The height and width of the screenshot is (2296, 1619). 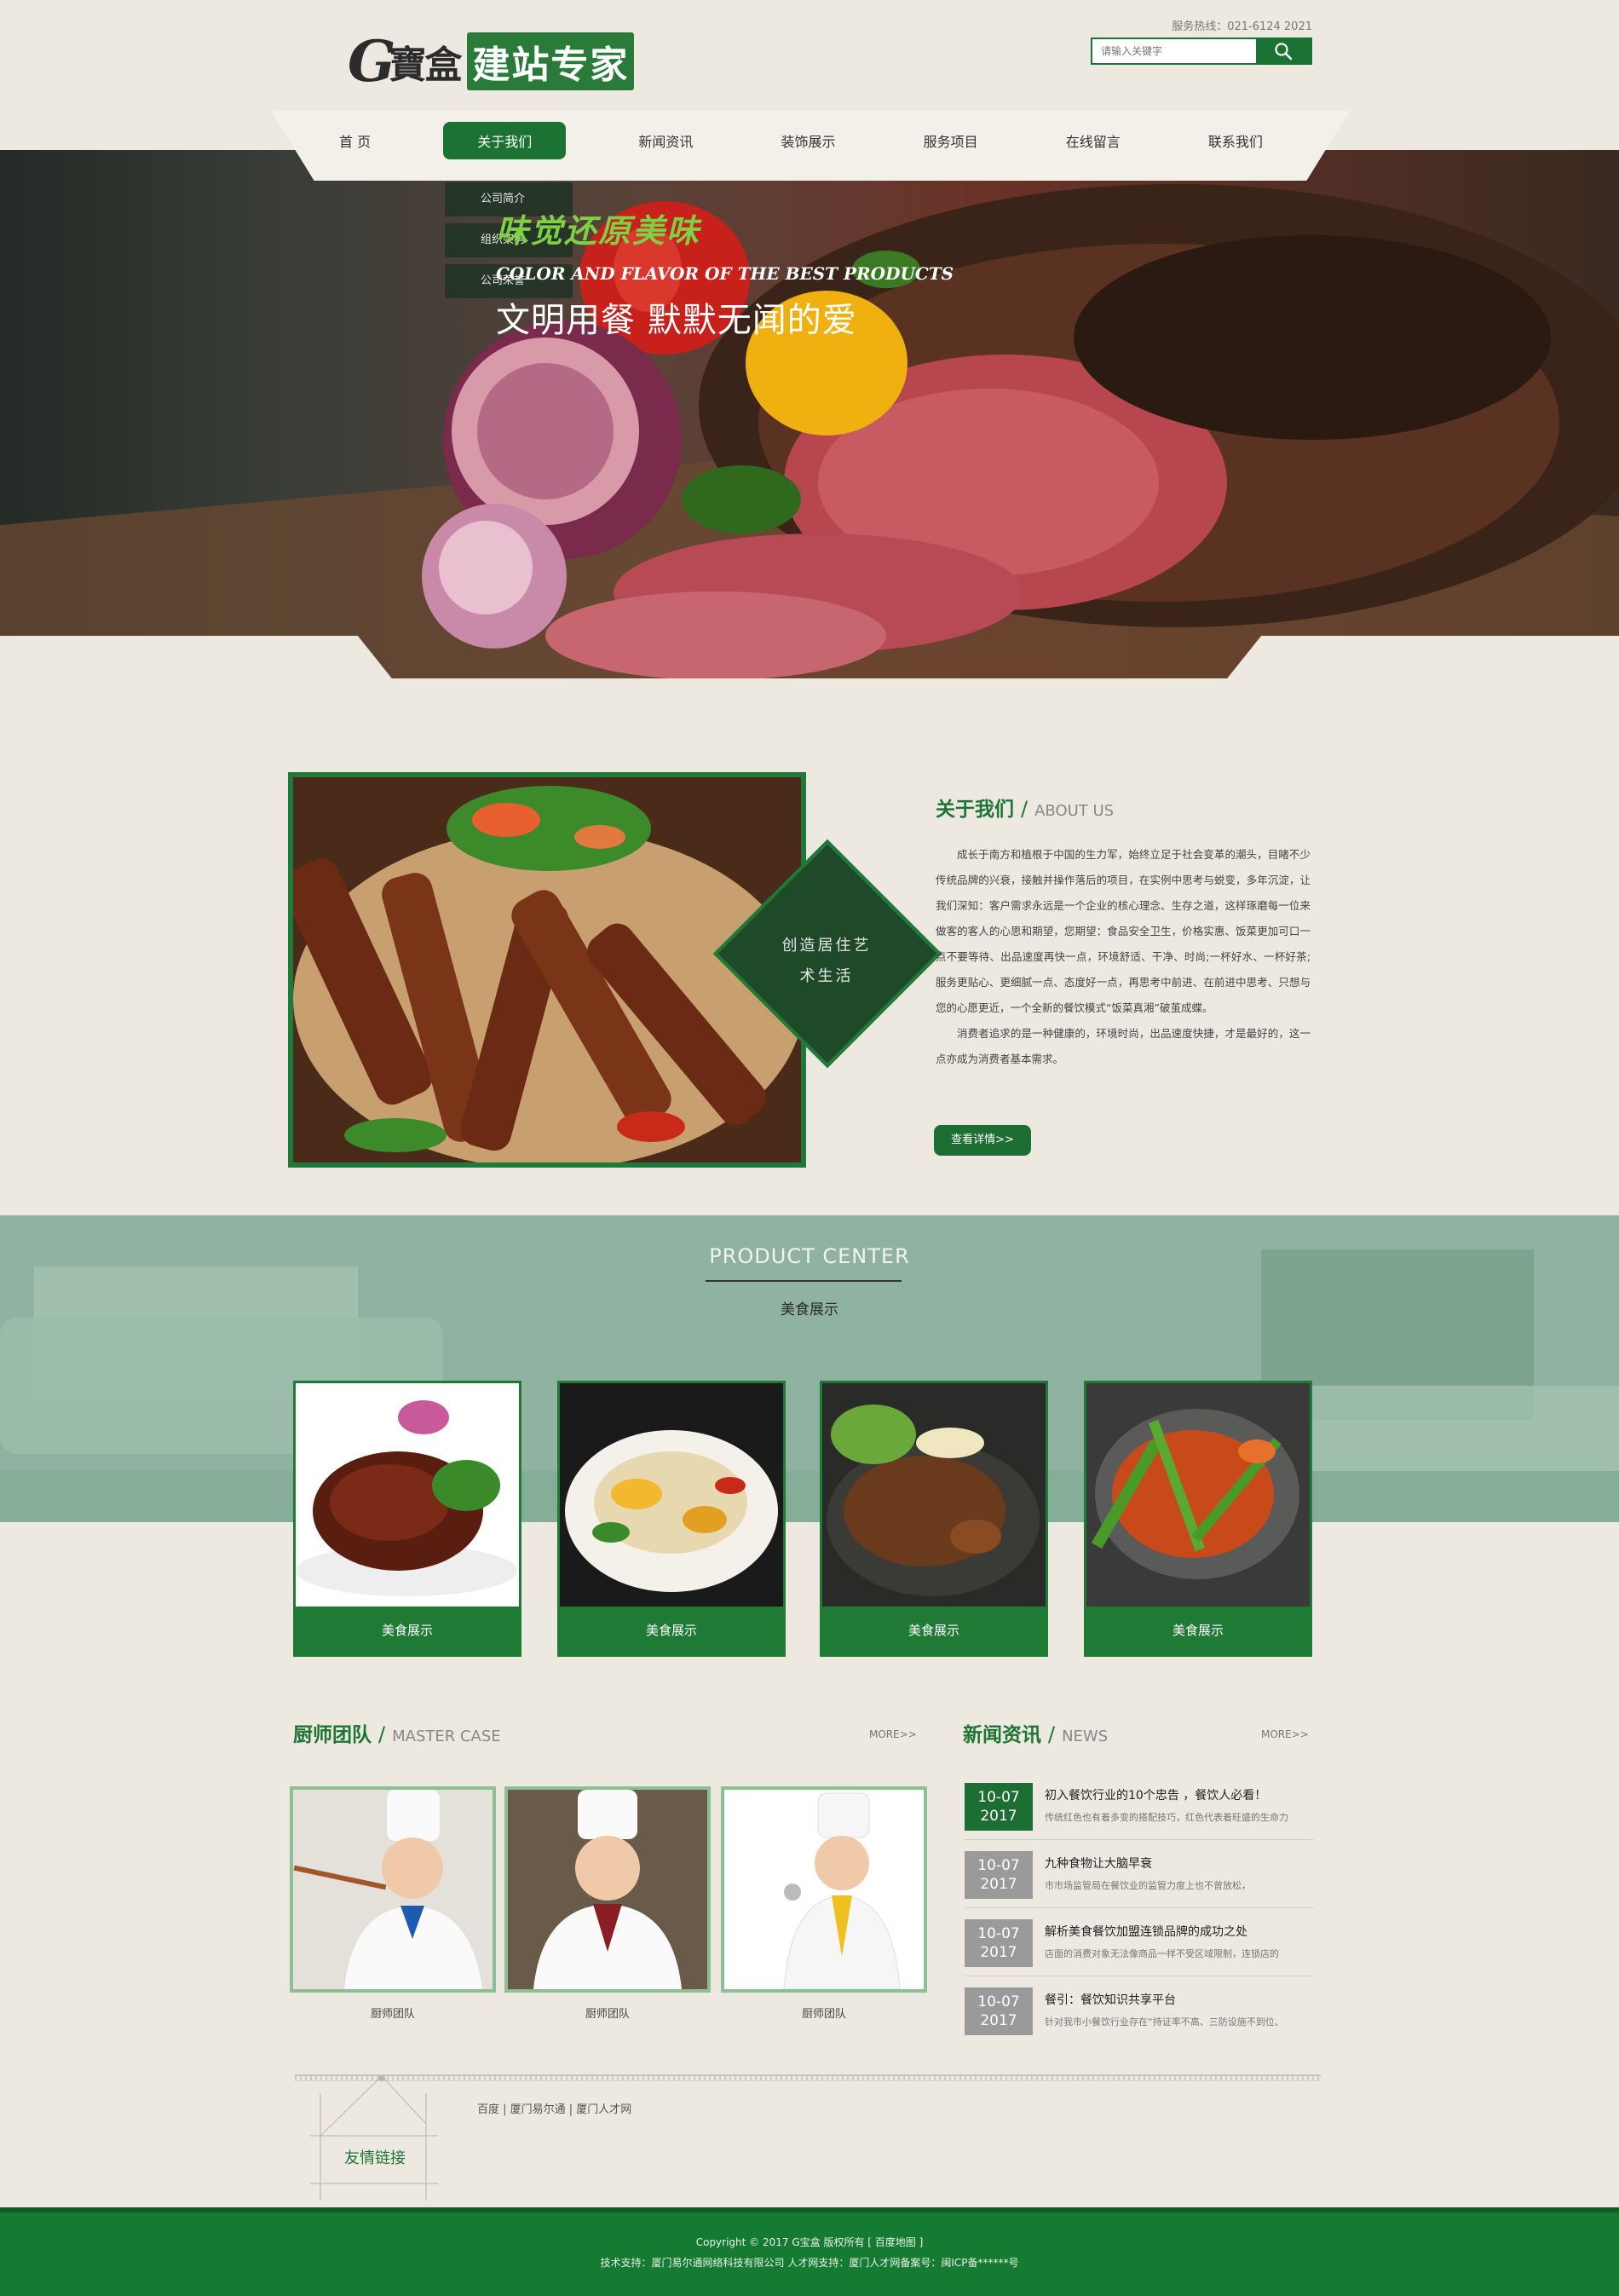 What do you see at coordinates (1093, 141) in the screenshot?
I see `nav-message: 在线留言` at bounding box center [1093, 141].